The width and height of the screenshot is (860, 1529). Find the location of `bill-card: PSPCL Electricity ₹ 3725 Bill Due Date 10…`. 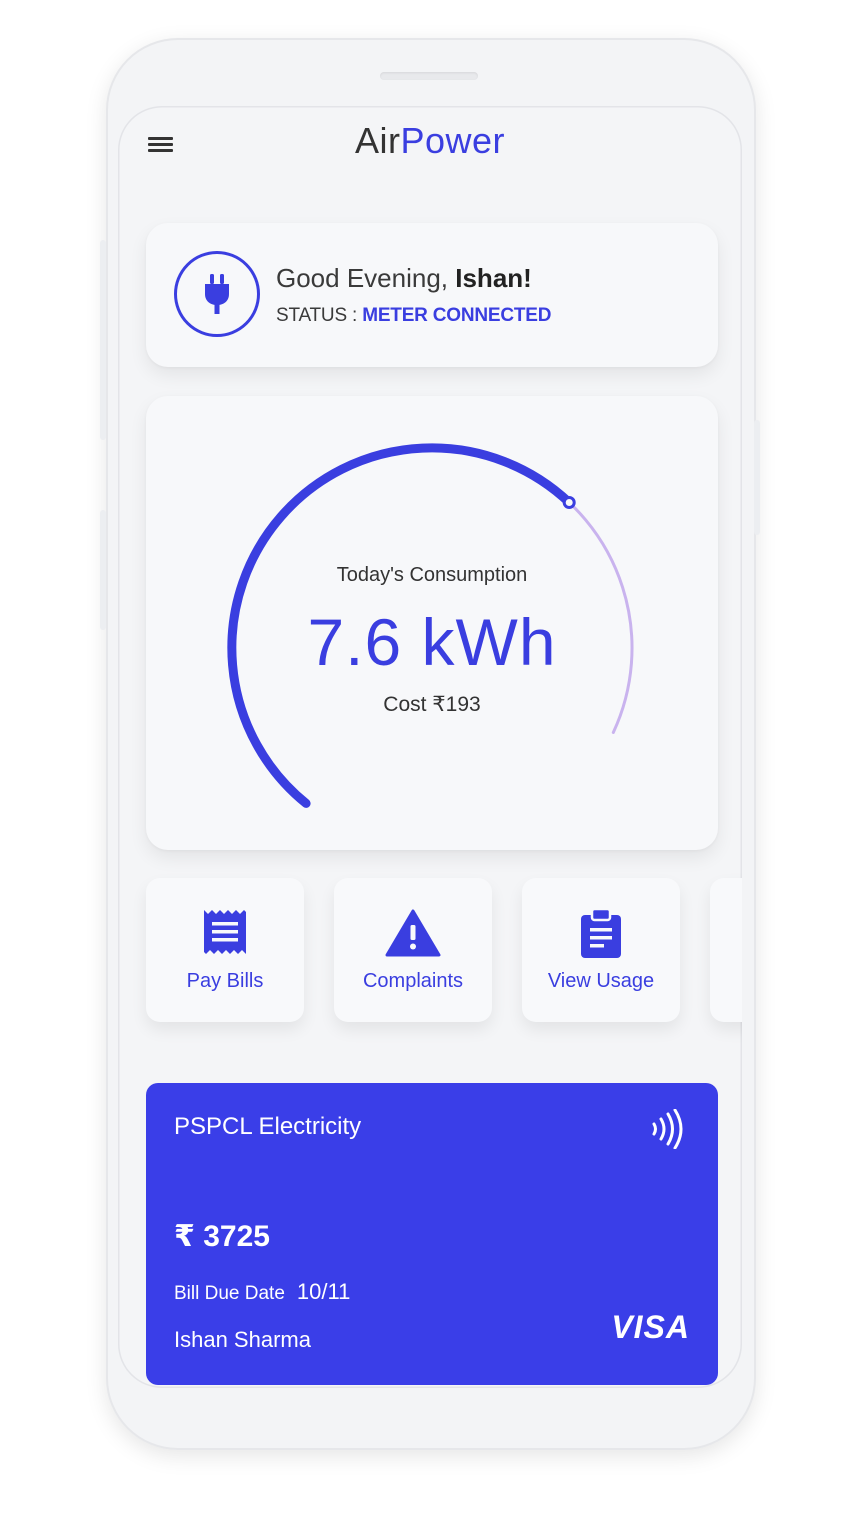

bill-card: PSPCL Electricity ₹ 3725 Bill Due Date 10… is located at coordinates (432, 1234).